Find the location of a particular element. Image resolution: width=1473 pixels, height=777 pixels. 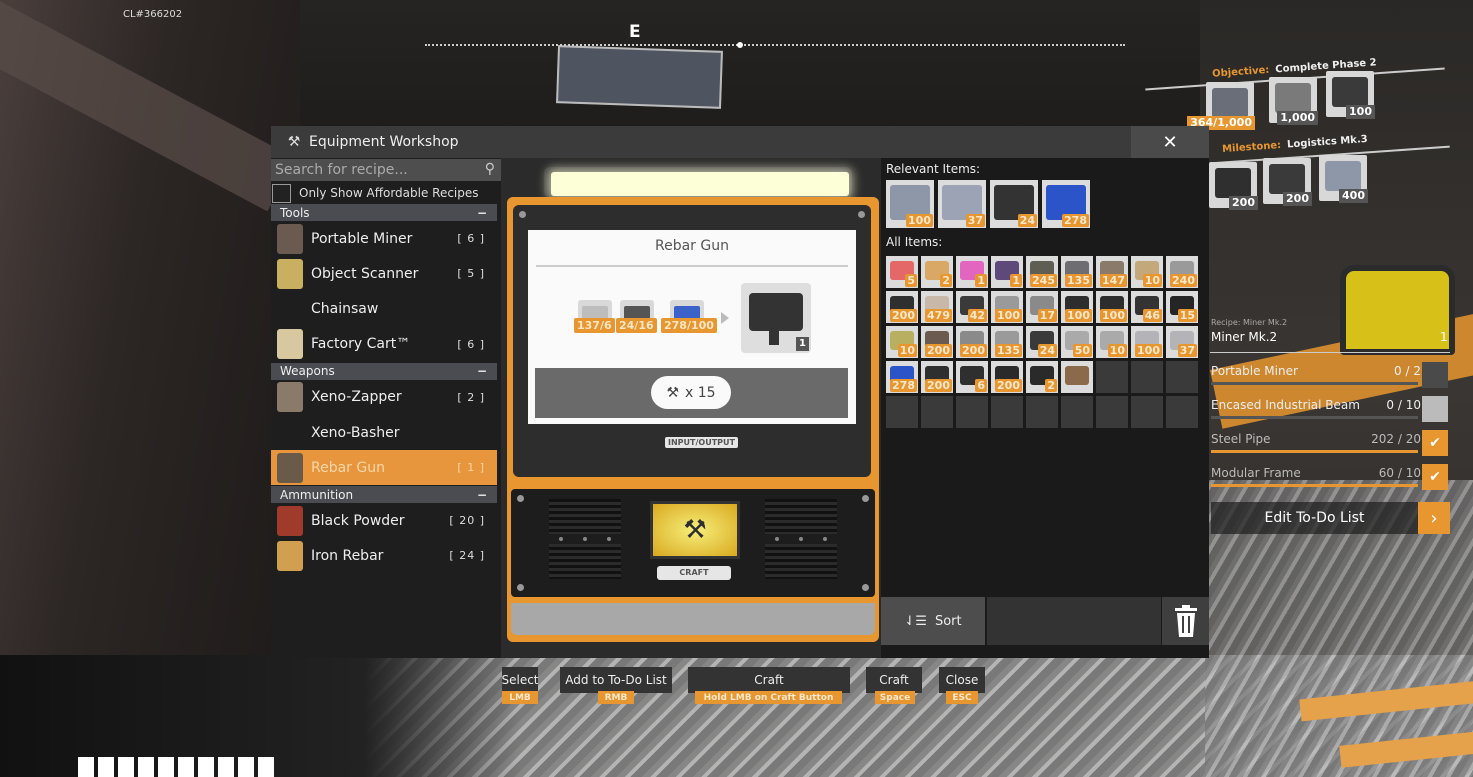

recipe-item: Chainsaw is located at coordinates (384, 309).